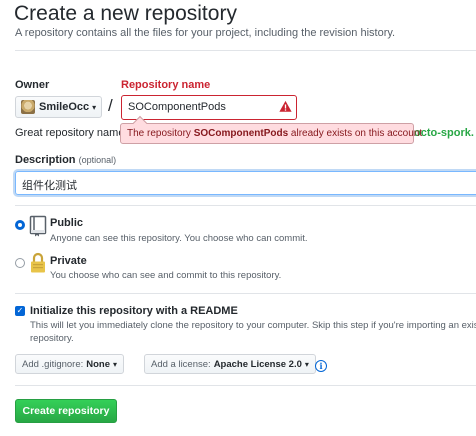 The image size is (476, 436). I want to click on license-select: Add a license: Apache License 2.0 ▾, so click(230, 364).